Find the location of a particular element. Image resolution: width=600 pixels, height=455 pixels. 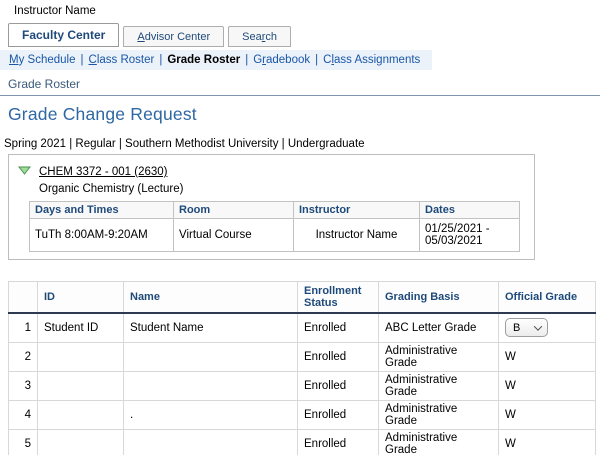

student-name-cell: Student Name is located at coordinates (210, 327).